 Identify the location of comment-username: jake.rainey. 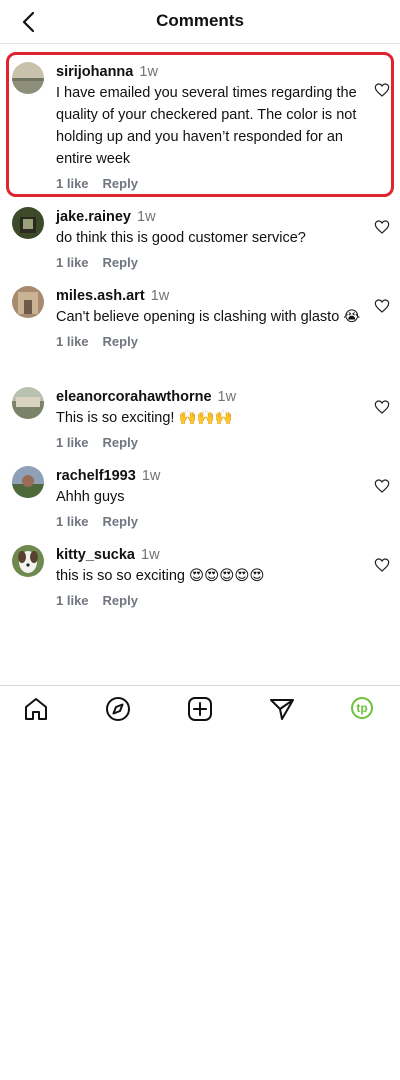
(93, 217).